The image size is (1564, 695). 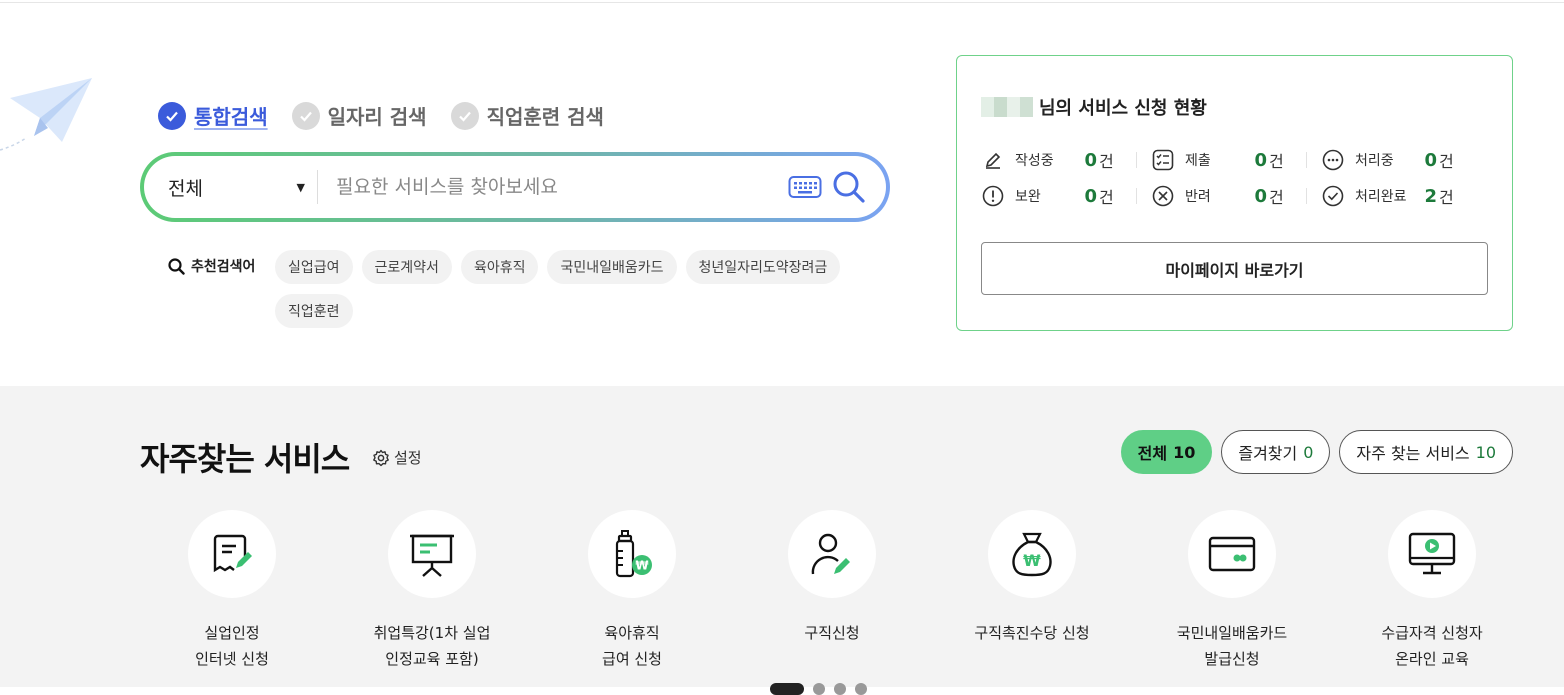 I want to click on filter-buttons: 전체 10 즐겨찾기 0 자주 찾는 서비스 10, so click(x=1316, y=452).